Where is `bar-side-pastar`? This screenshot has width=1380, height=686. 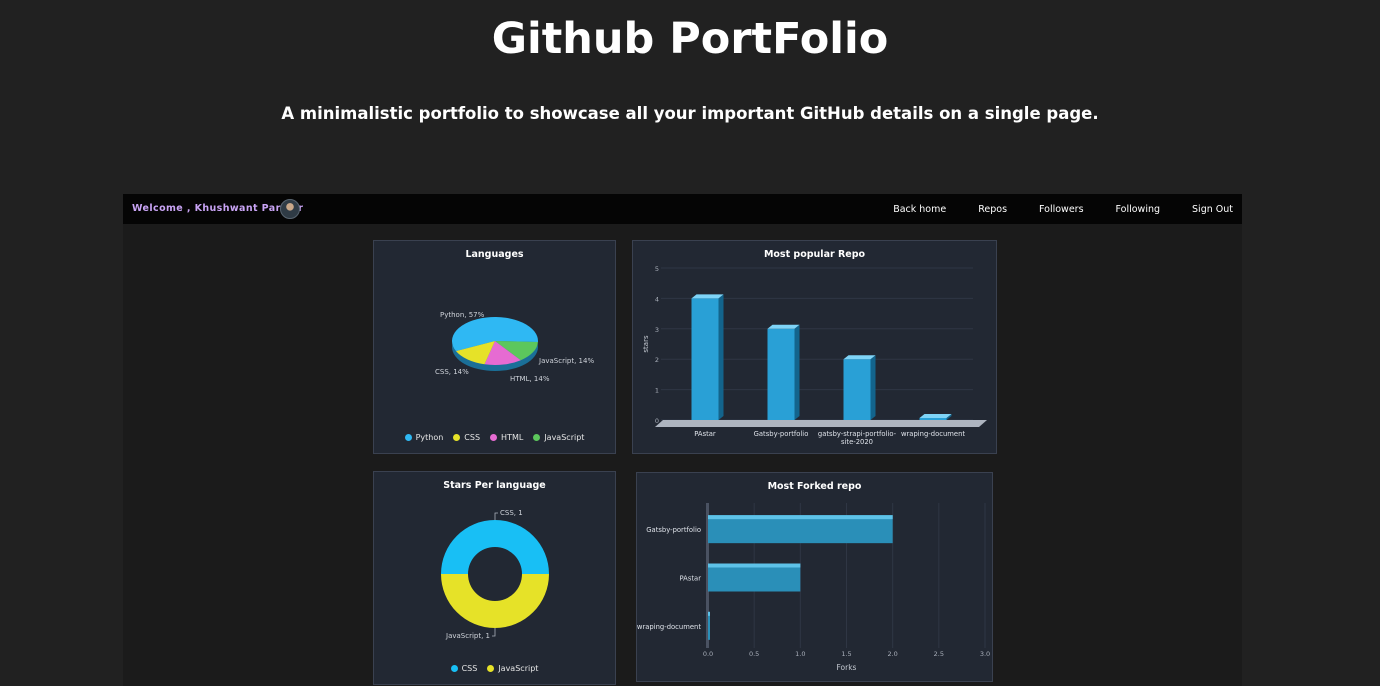
bar-side-pastar is located at coordinates (721, 357).